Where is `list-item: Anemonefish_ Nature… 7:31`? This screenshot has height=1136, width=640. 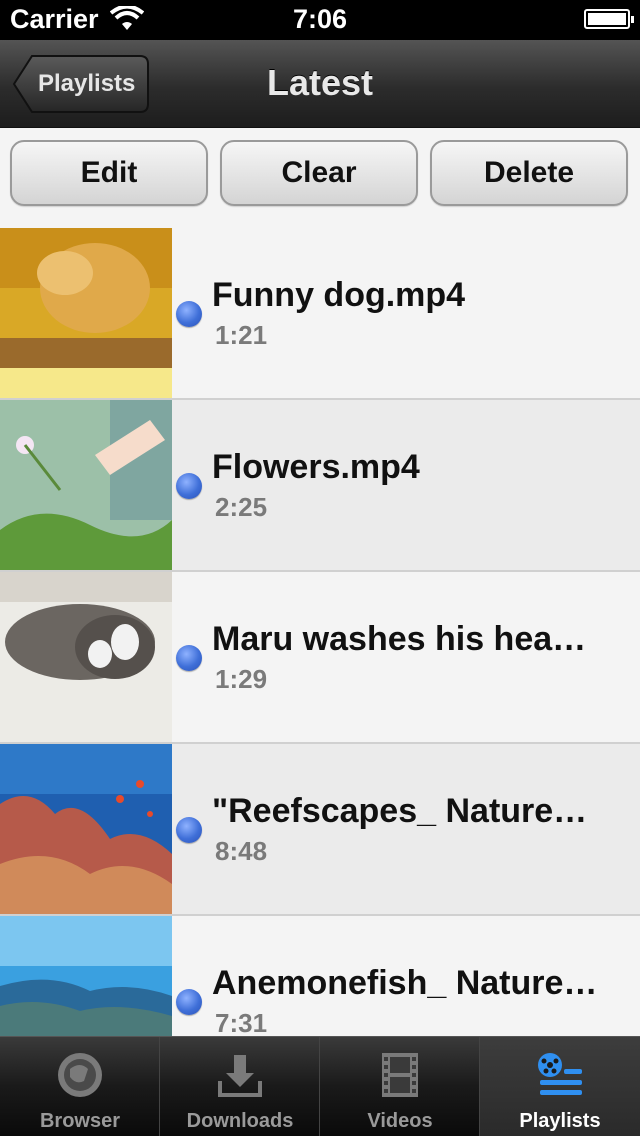
list-item: Anemonefish_ Nature… 7:31 is located at coordinates (320, 976).